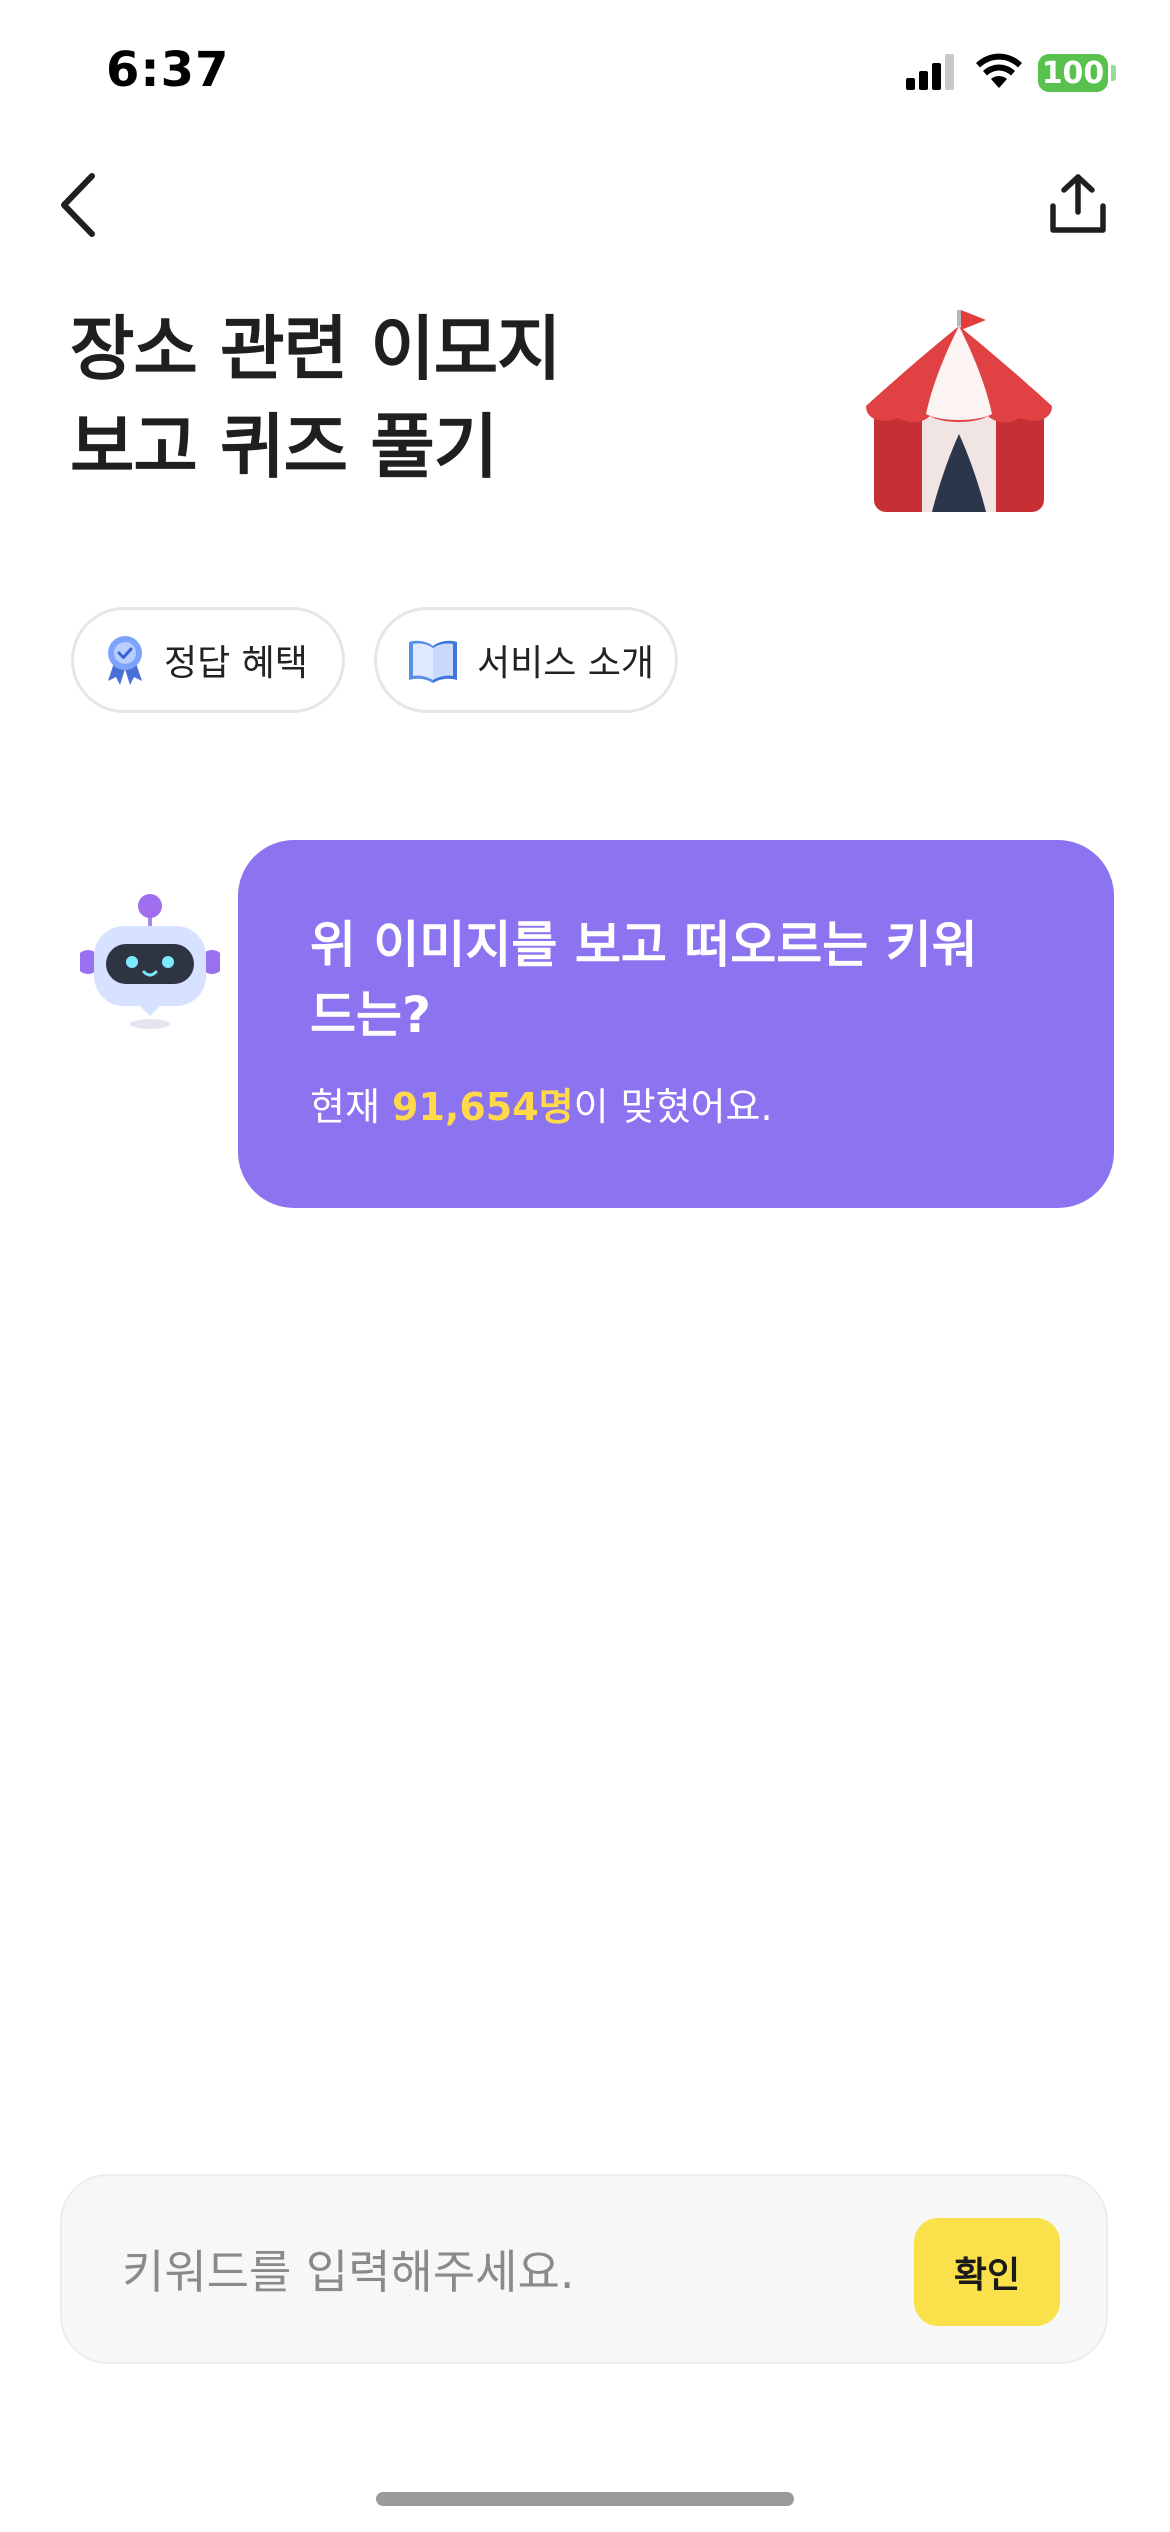 The image size is (1170, 2532). I want to click on keyword-input-bar: 확인, so click(584, 2269).